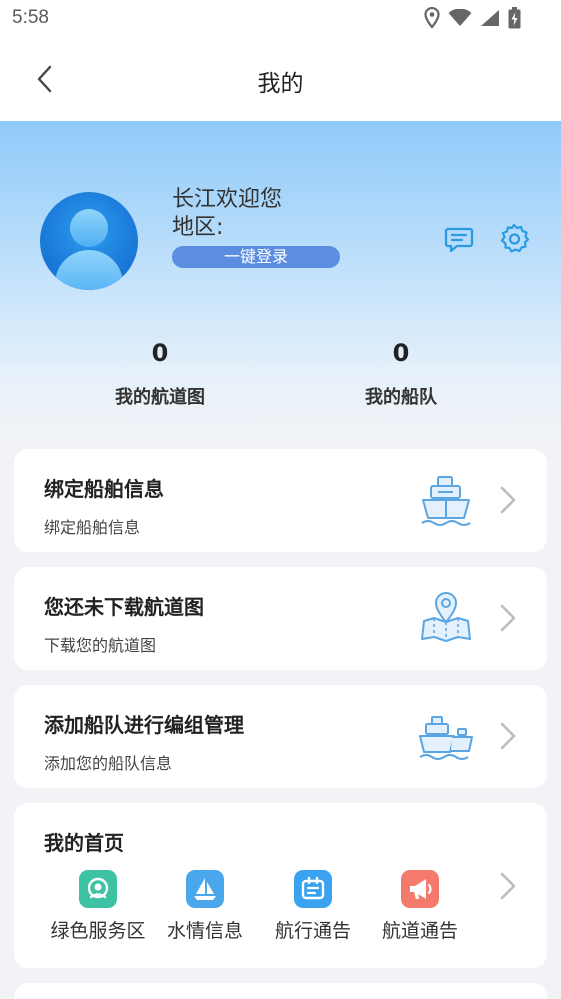 The width and height of the screenshot is (561, 999). I want to click on card-subtitle: 添加您的船队信息, so click(108, 763).